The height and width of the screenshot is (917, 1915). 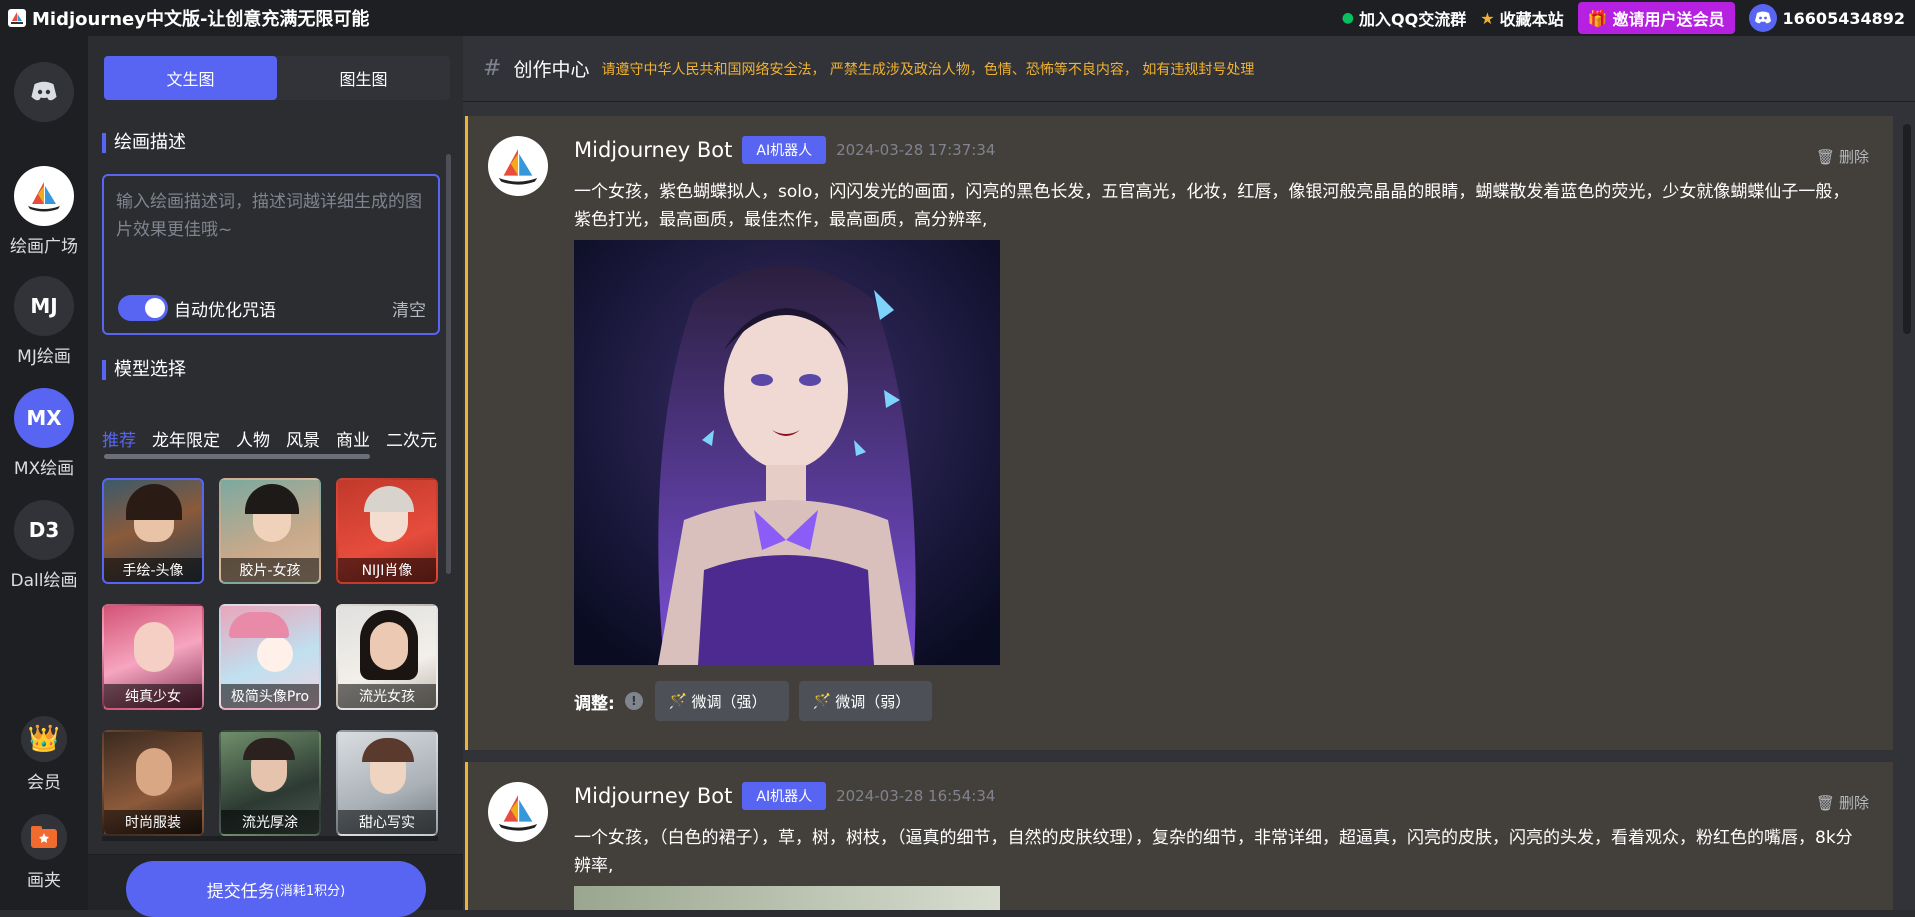 I want to click on sailboat-logo-icon, so click(x=17, y=18).